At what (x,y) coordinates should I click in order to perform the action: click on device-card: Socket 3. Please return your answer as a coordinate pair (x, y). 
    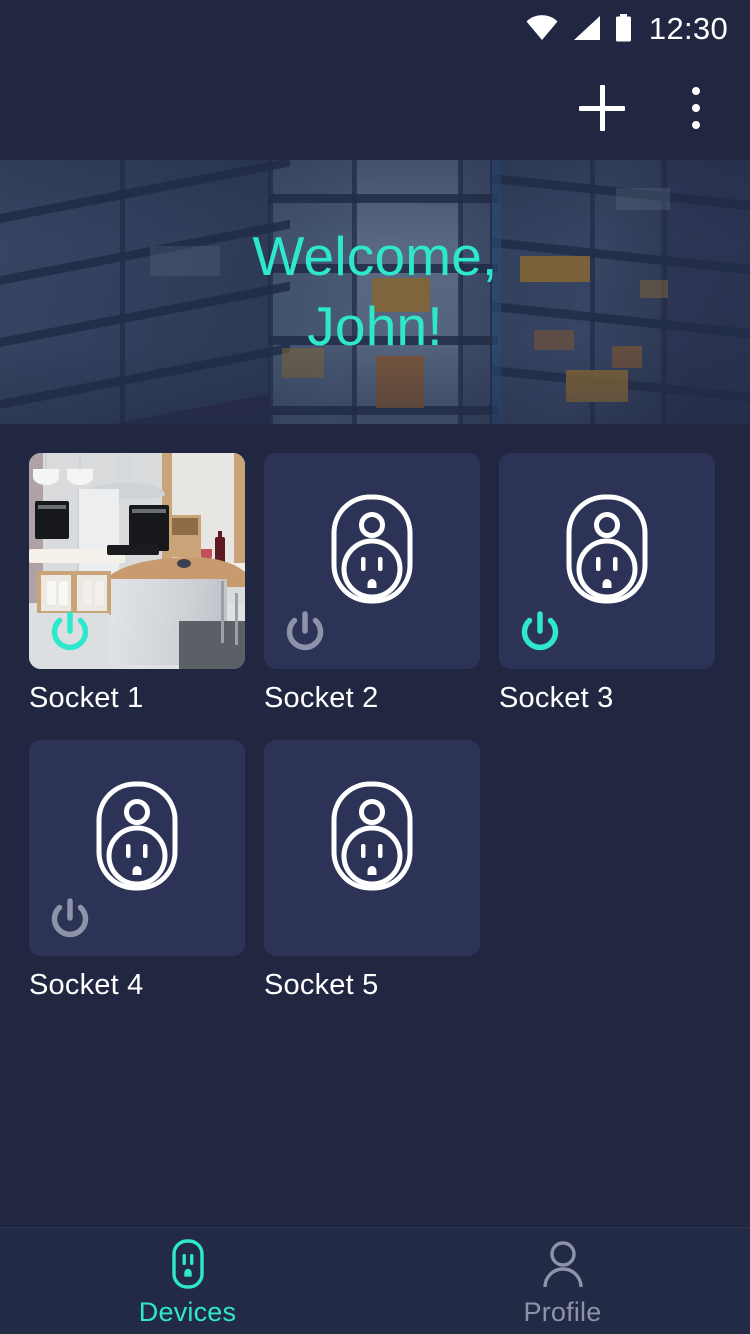
    Looking at the image, I should click on (607, 584).